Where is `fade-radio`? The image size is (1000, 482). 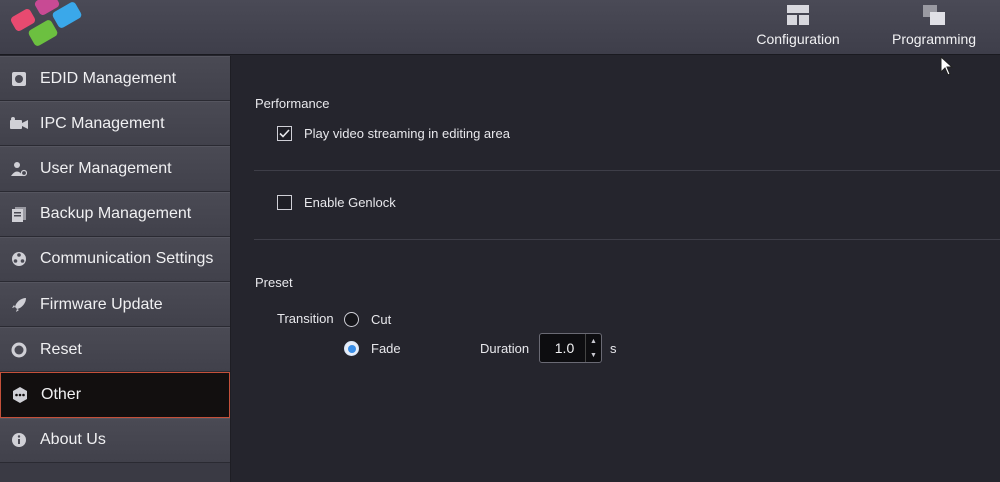
fade-radio is located at coordinates (351, 348).